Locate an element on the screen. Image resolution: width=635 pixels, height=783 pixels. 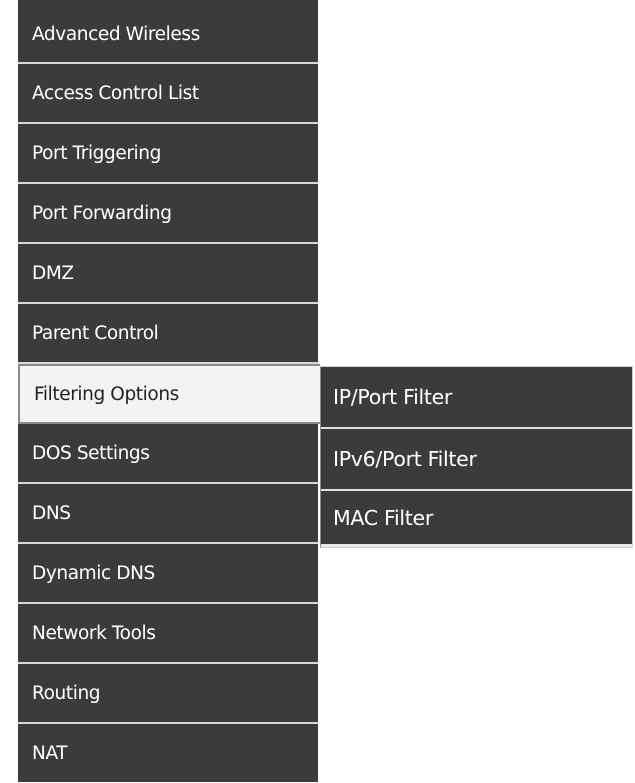
sidebar-item-port-forwarding: Port Forwarding is located at coordinates (168, 214).